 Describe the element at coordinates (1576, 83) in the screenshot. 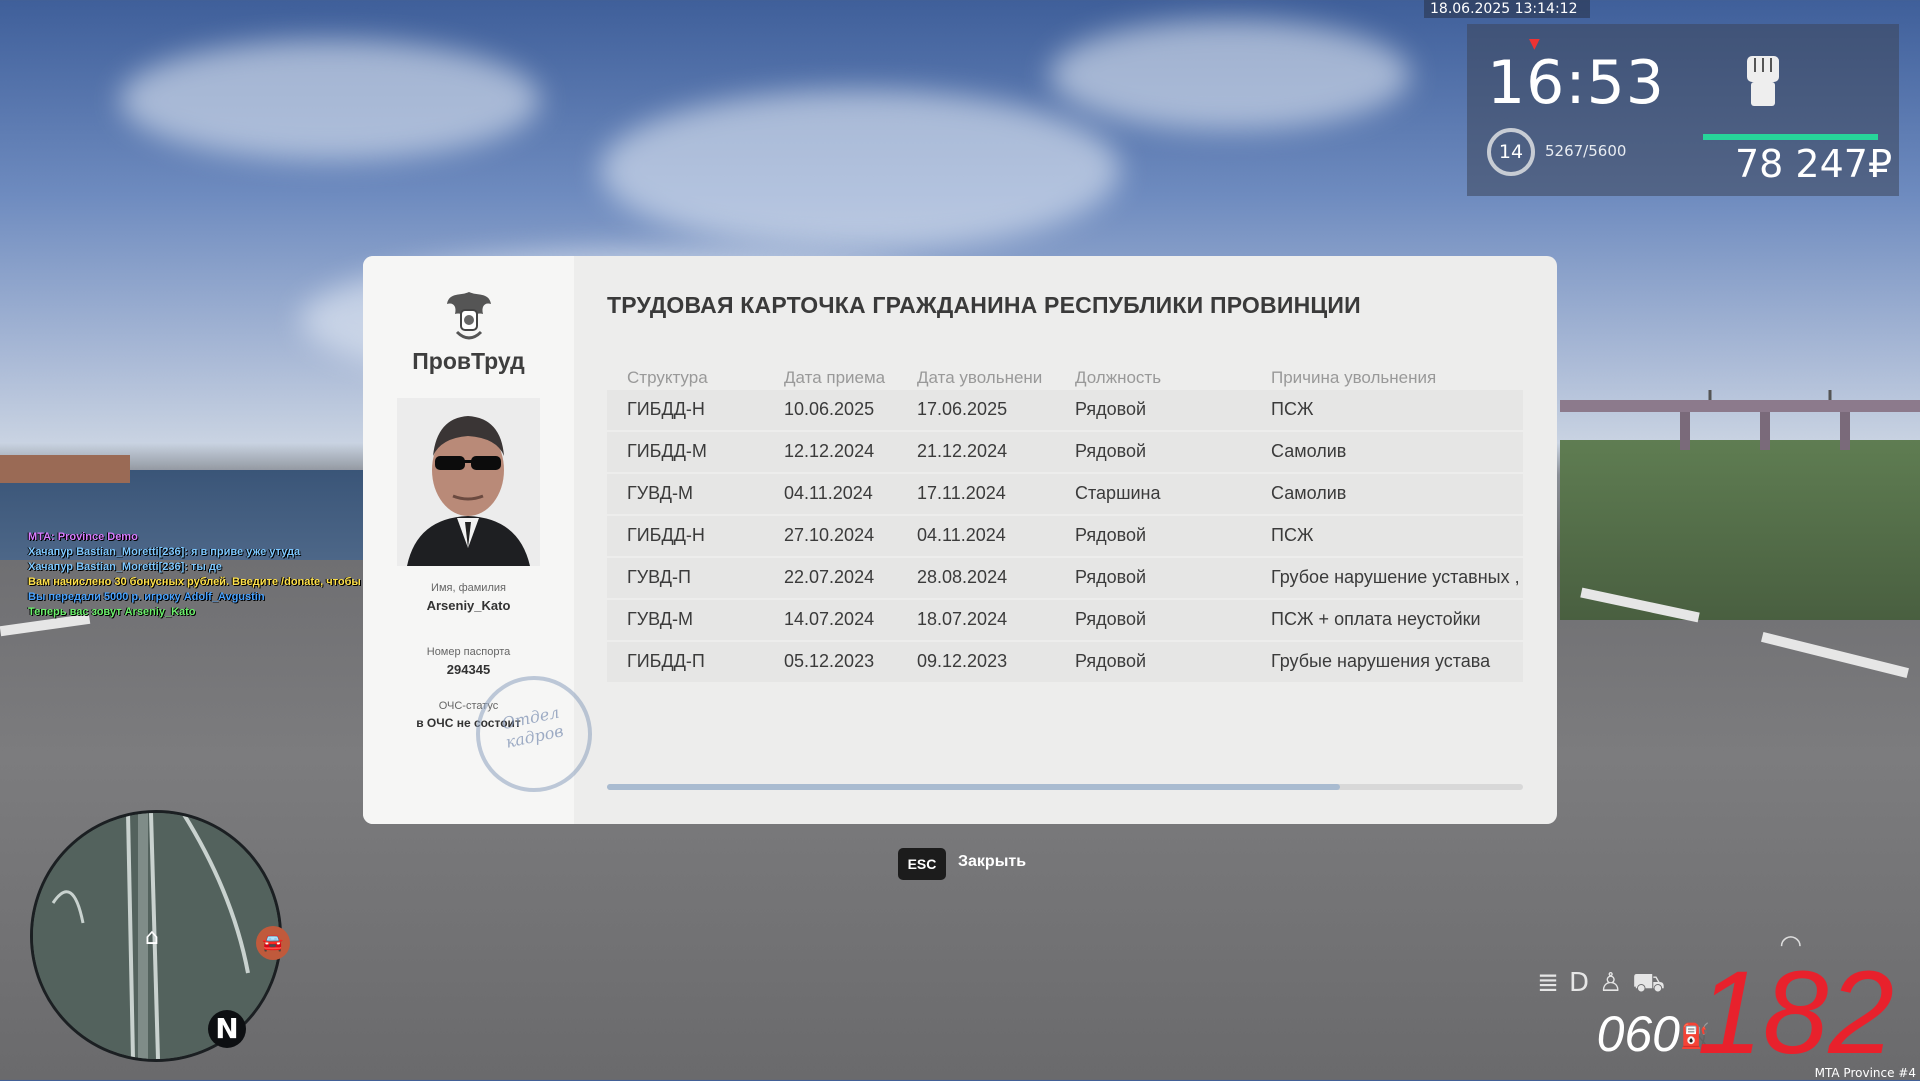

I see `game-time: 16:53` at that location.